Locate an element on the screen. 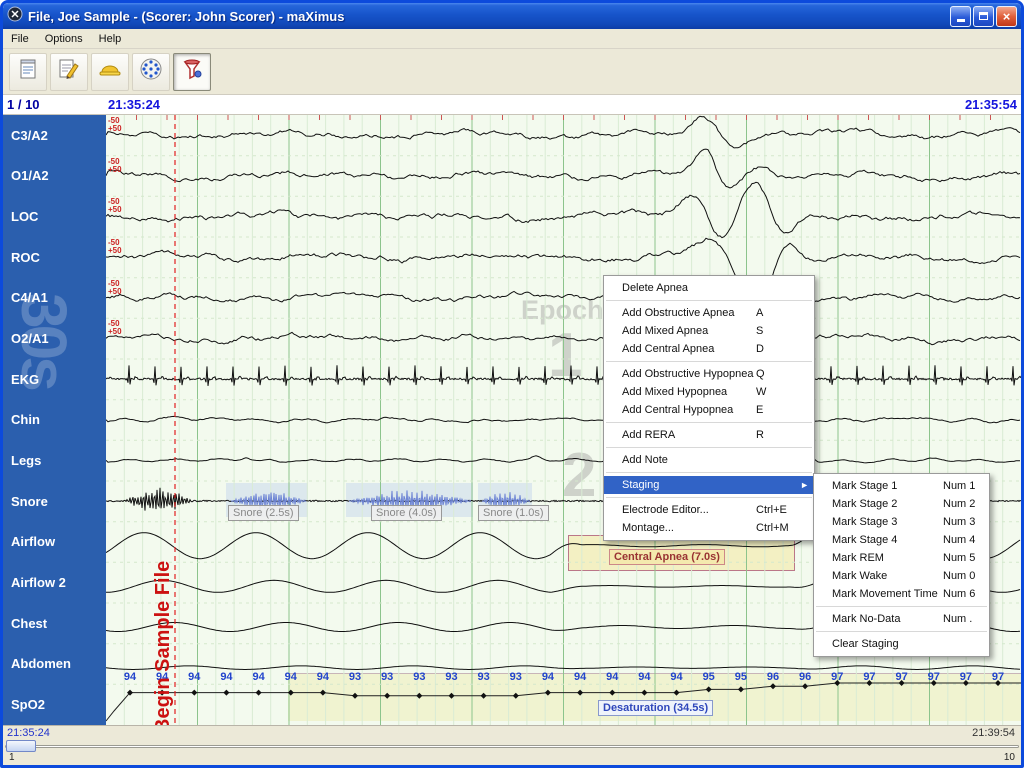 The height and width of the screenshot is (768, 1024). snore-event-label: Snore (4.0s) is located at coordinates (406, 513).